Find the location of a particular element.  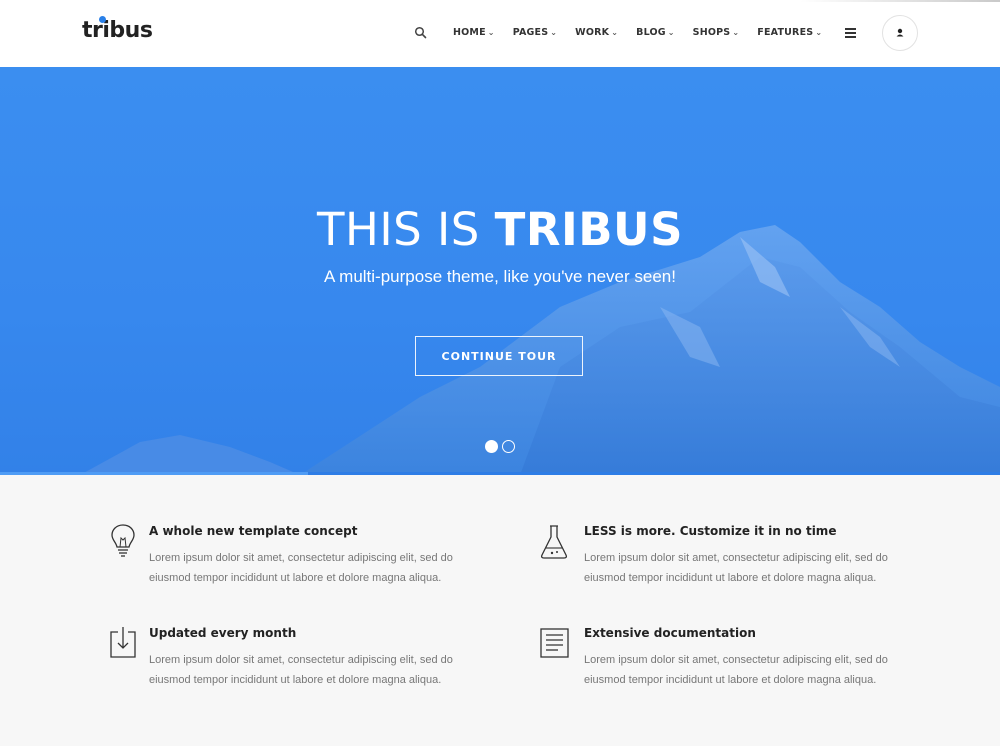

hero-title-light: THIS IS is located at coordinates (398, 229).